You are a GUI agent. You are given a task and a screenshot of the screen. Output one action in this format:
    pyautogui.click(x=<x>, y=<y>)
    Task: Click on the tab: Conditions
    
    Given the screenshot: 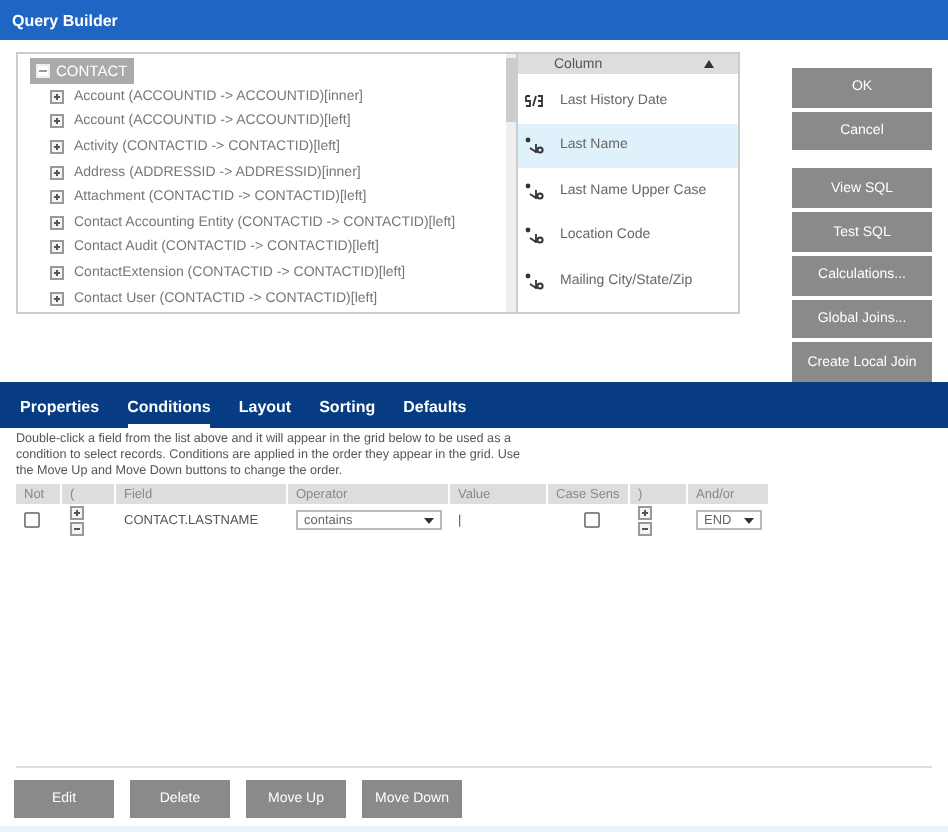 What is the action you would take?
    pyautogui.click(x=169, y=413)
    